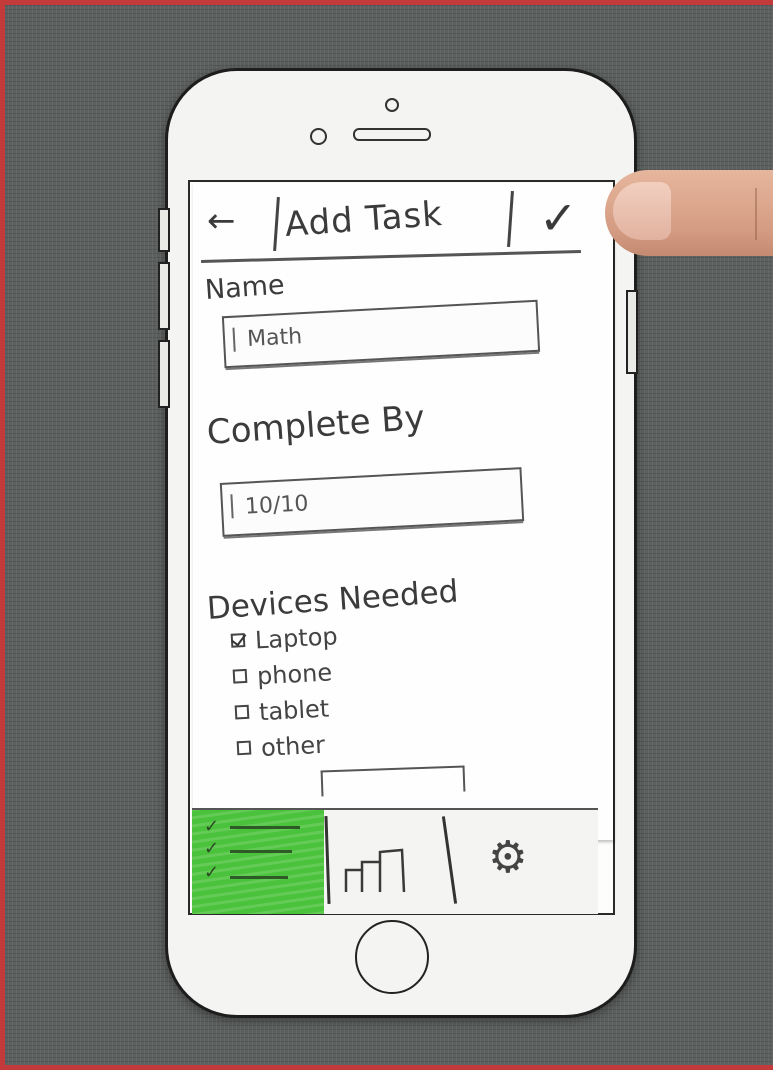  I want to click on complete-by-input-value: 10/10, so click(277, 505).